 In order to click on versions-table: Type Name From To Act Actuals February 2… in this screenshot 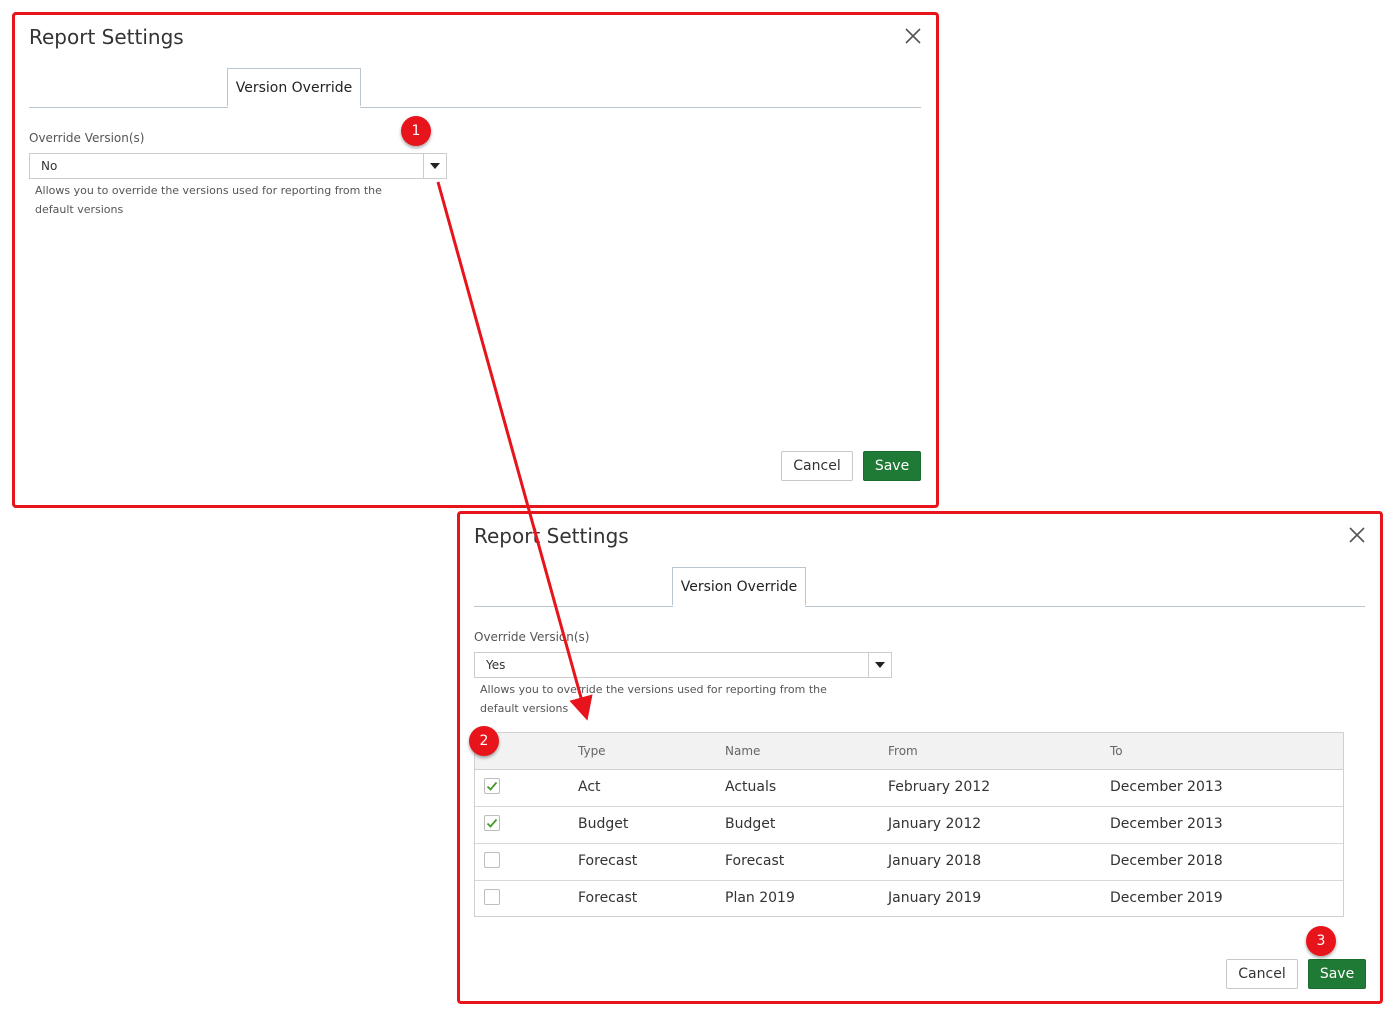, I will do `click(909, 824)`.